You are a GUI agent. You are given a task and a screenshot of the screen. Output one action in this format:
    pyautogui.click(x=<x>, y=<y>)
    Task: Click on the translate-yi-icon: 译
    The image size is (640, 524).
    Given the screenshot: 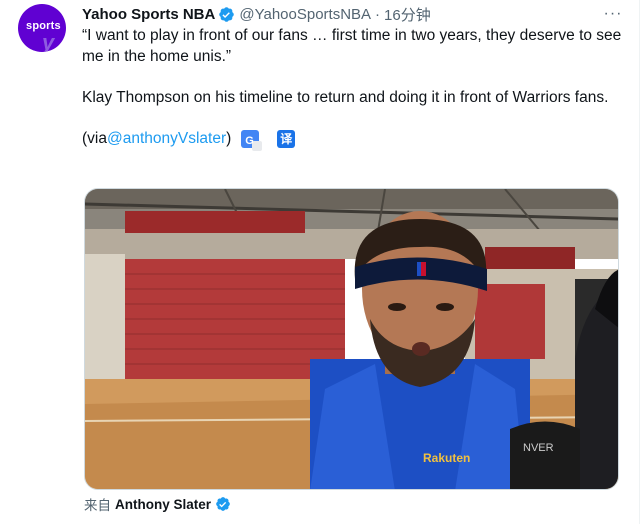 What is the action you would take?
    pyautogui.click(x=286, y=138)
    